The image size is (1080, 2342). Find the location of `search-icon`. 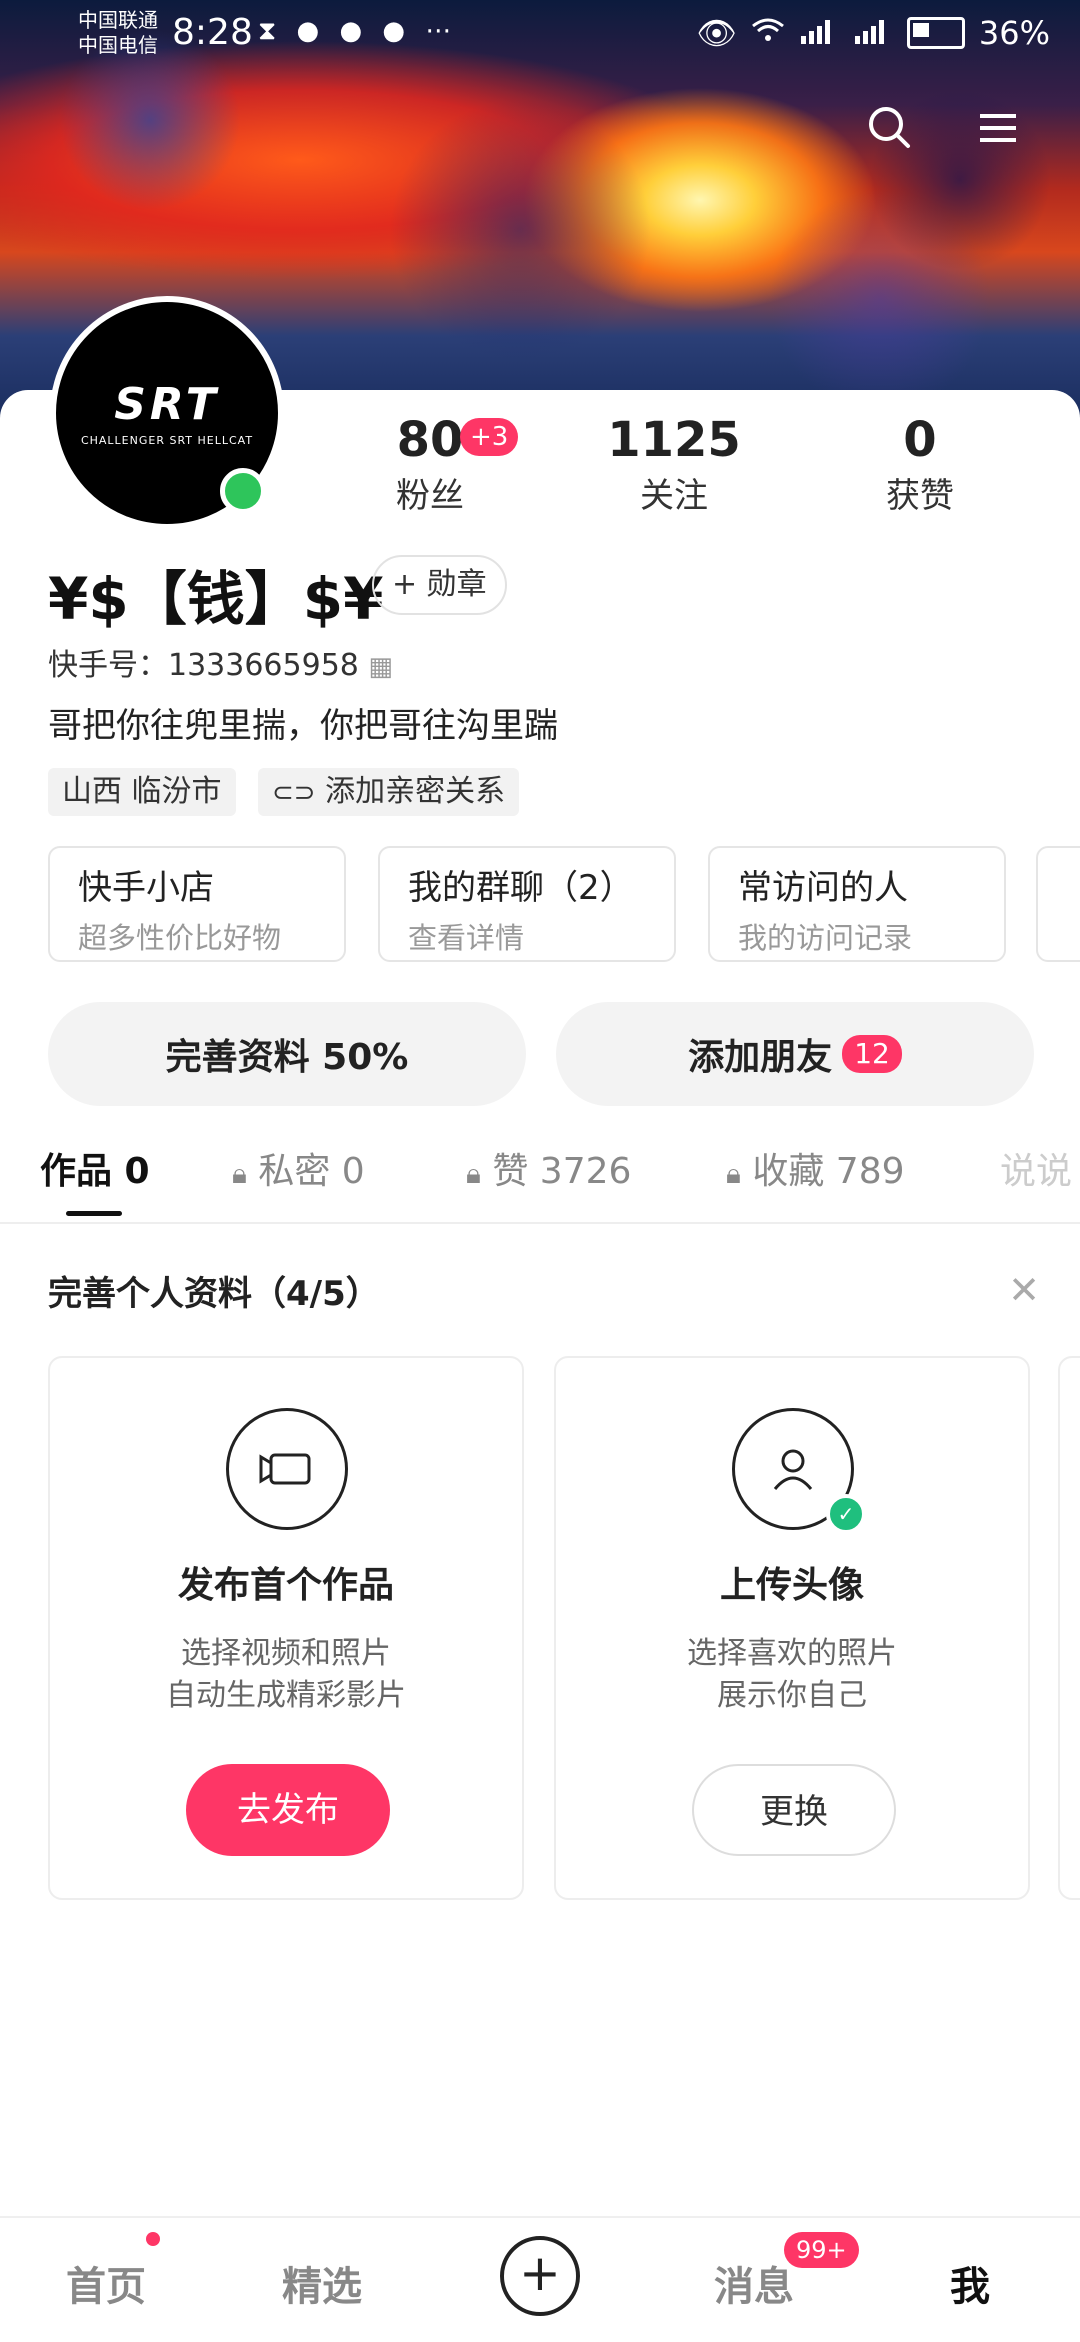

search-icon is located at coordinates (890, 128).